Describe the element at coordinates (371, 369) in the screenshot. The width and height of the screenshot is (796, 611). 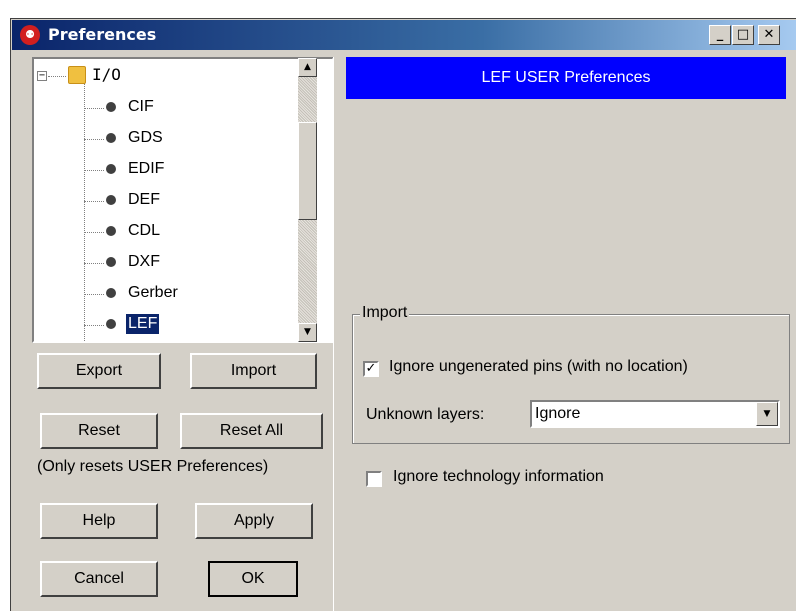
I see `ignore-pins-checkbox: ✓` at that location.